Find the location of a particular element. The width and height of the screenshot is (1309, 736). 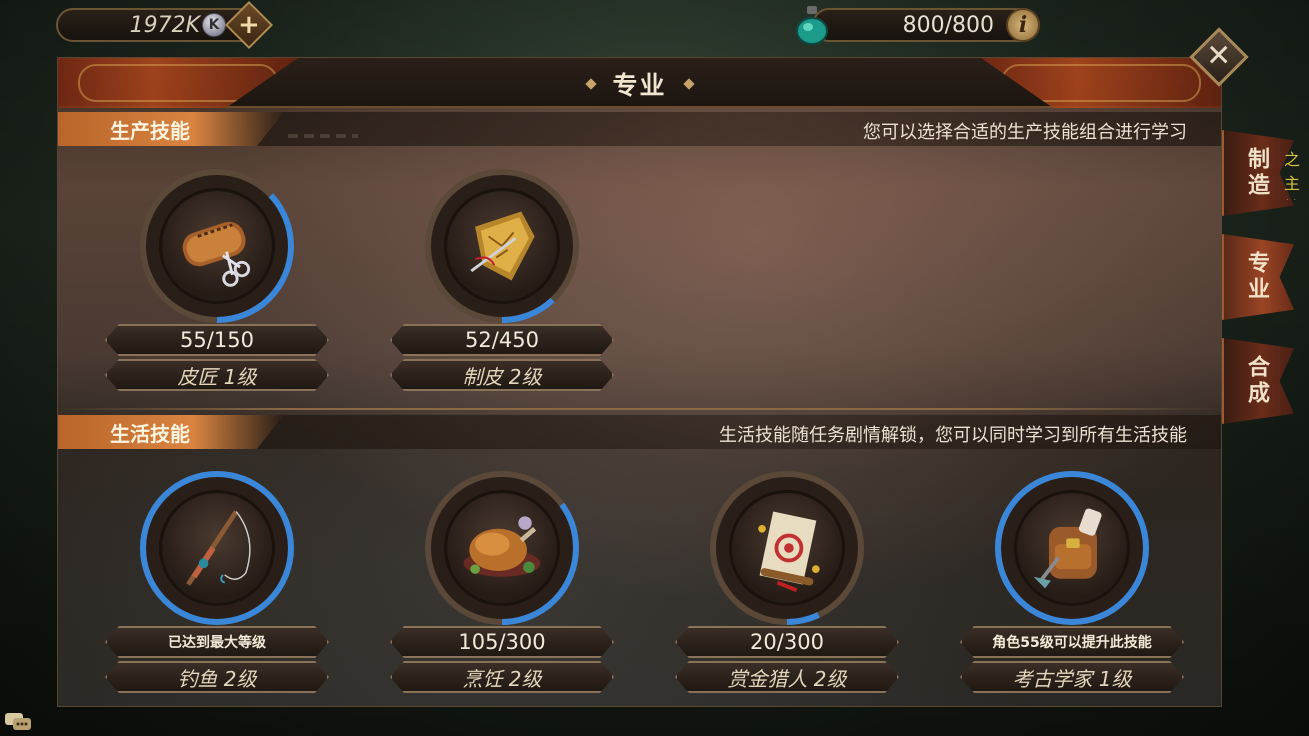

k-currency-value: 1972K is located at coordinates (164, 25).